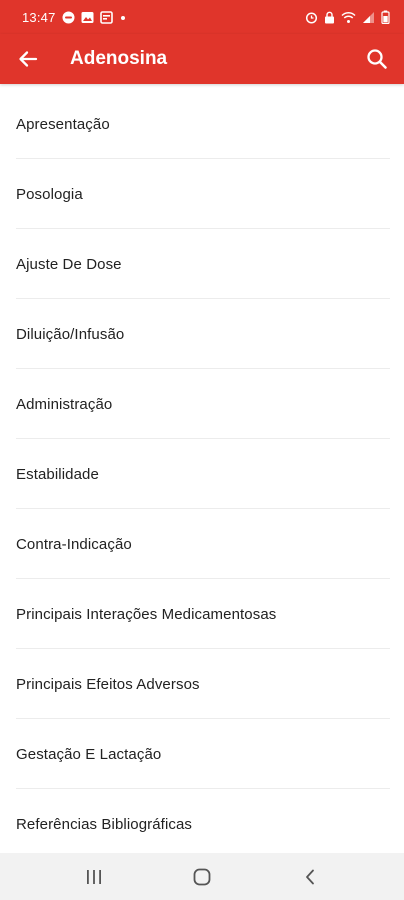  What do you see at coordinates (108, 684) in the screenshot?
I see `list-item-label: Principais Efeitos Adversos` at bounding box center [108, 684].